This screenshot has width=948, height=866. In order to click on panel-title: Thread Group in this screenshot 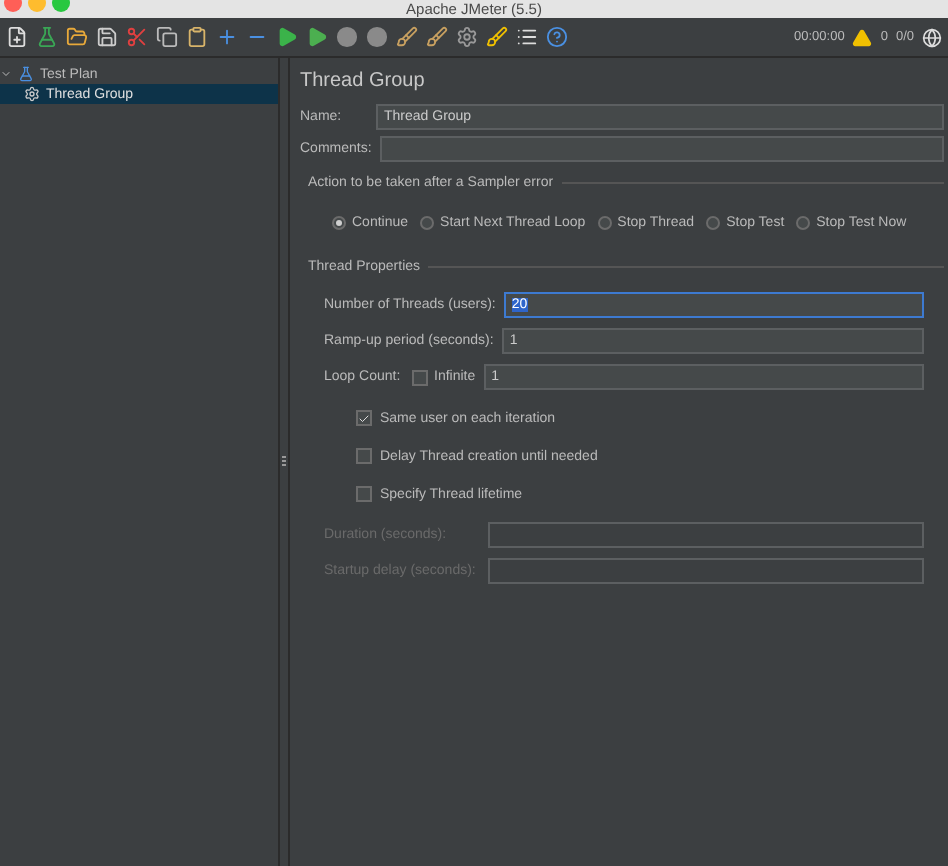, I will do `click(363, 81)`.